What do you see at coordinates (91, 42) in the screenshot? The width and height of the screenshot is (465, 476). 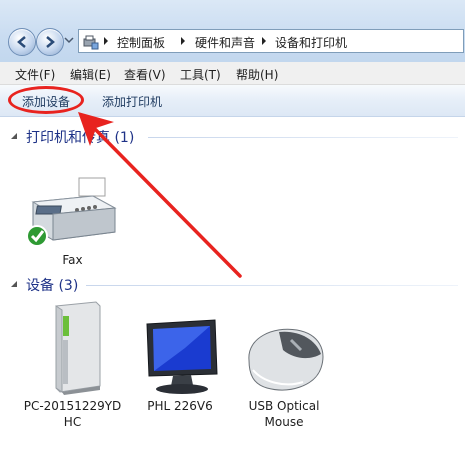 I see `devices-printers-icon` at bounding box center [91, 42].